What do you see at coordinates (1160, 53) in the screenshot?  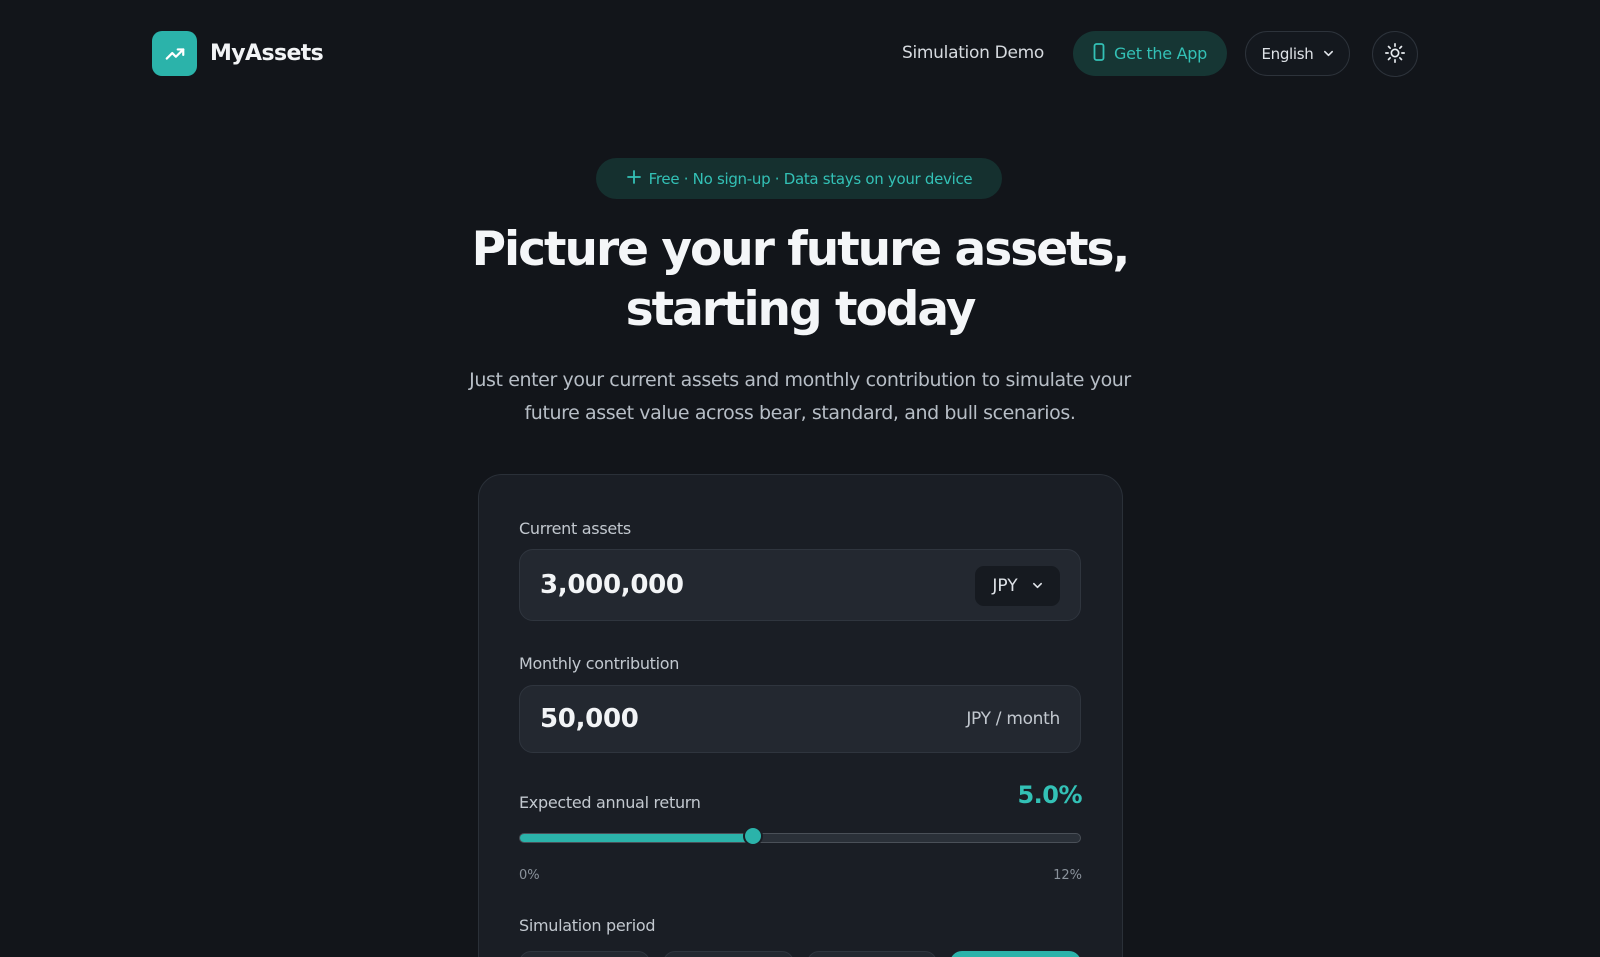 I see `get-the-app-label: Get the App` at bounding box center [1160, 53].